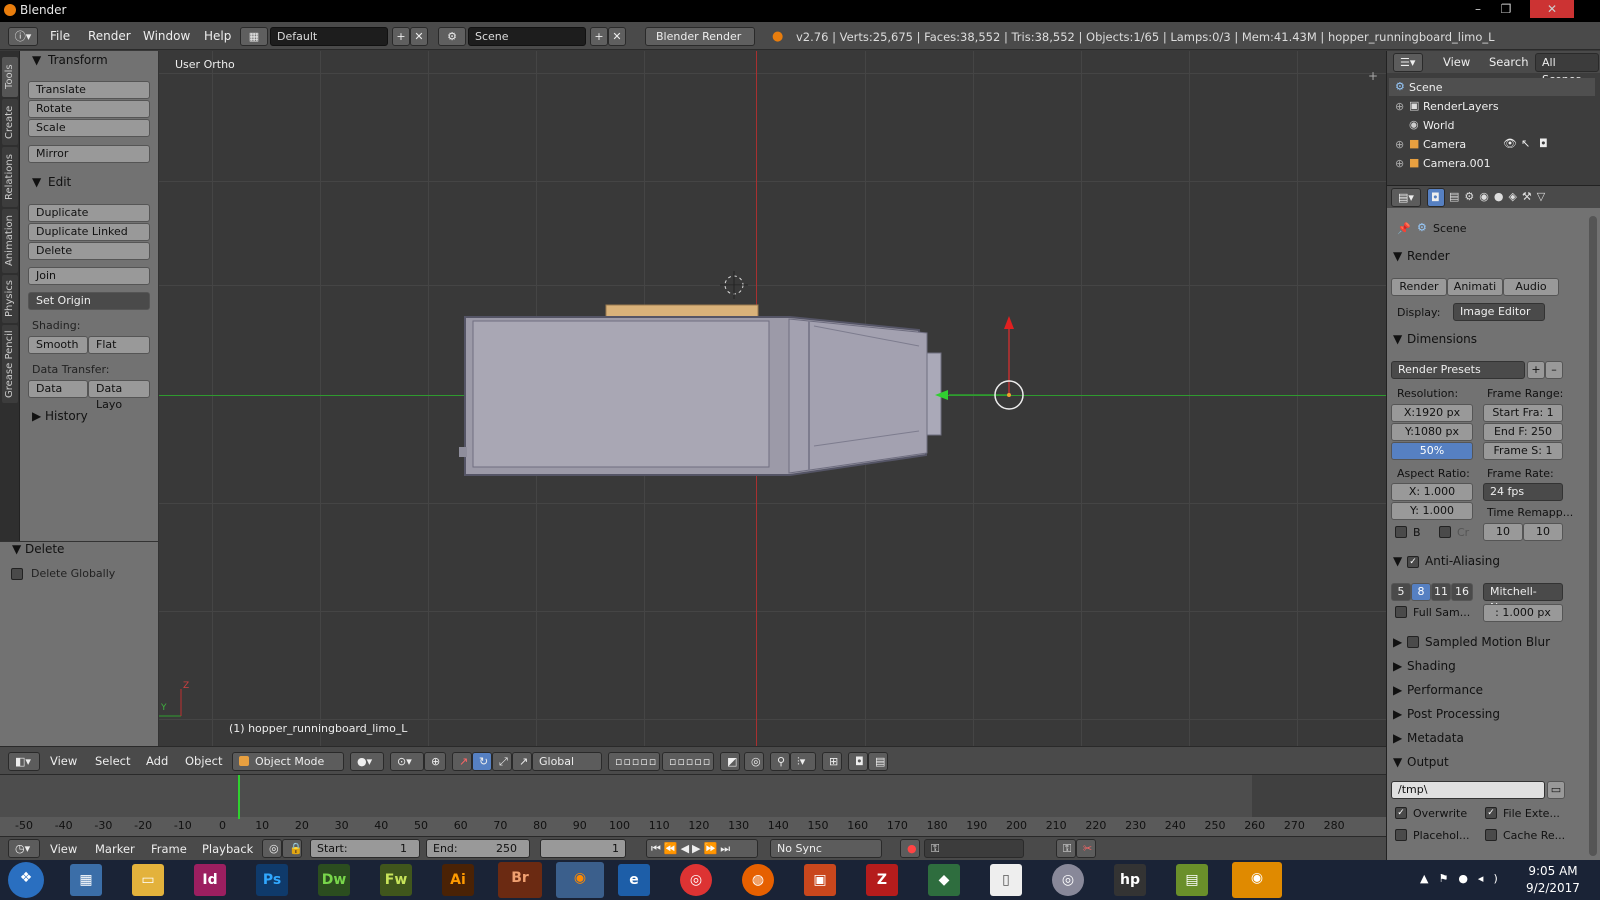 The width and height of the screenshot is (1600, 900). I want to click on placeholders-checkbox, so click(1401, 835).